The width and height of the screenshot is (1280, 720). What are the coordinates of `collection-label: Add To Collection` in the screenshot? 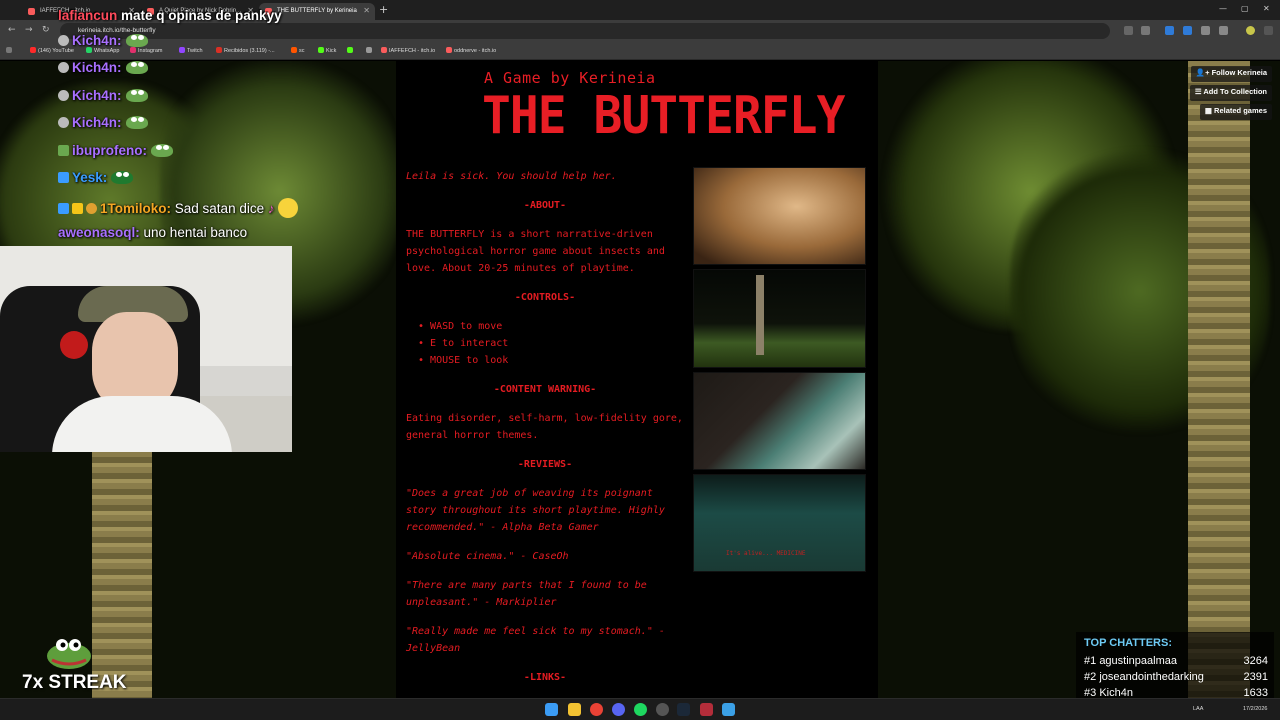 It's located at (1235, 91).